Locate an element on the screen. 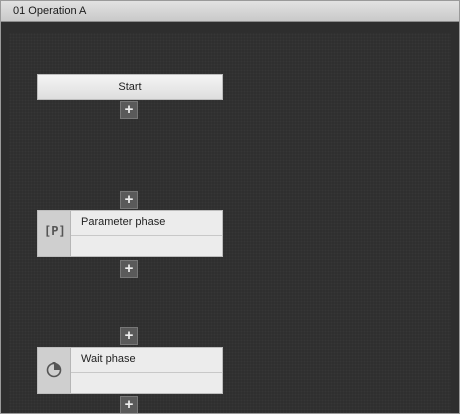  start-step: Start is located at coordinates (130, 87).